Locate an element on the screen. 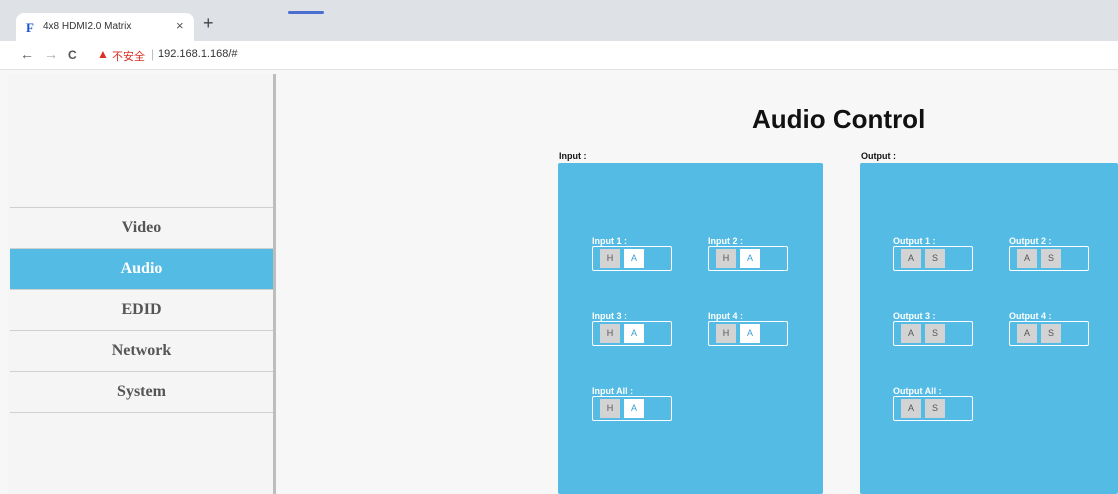  output-3-label: Output 3 : is located at coordinates (914, 316).